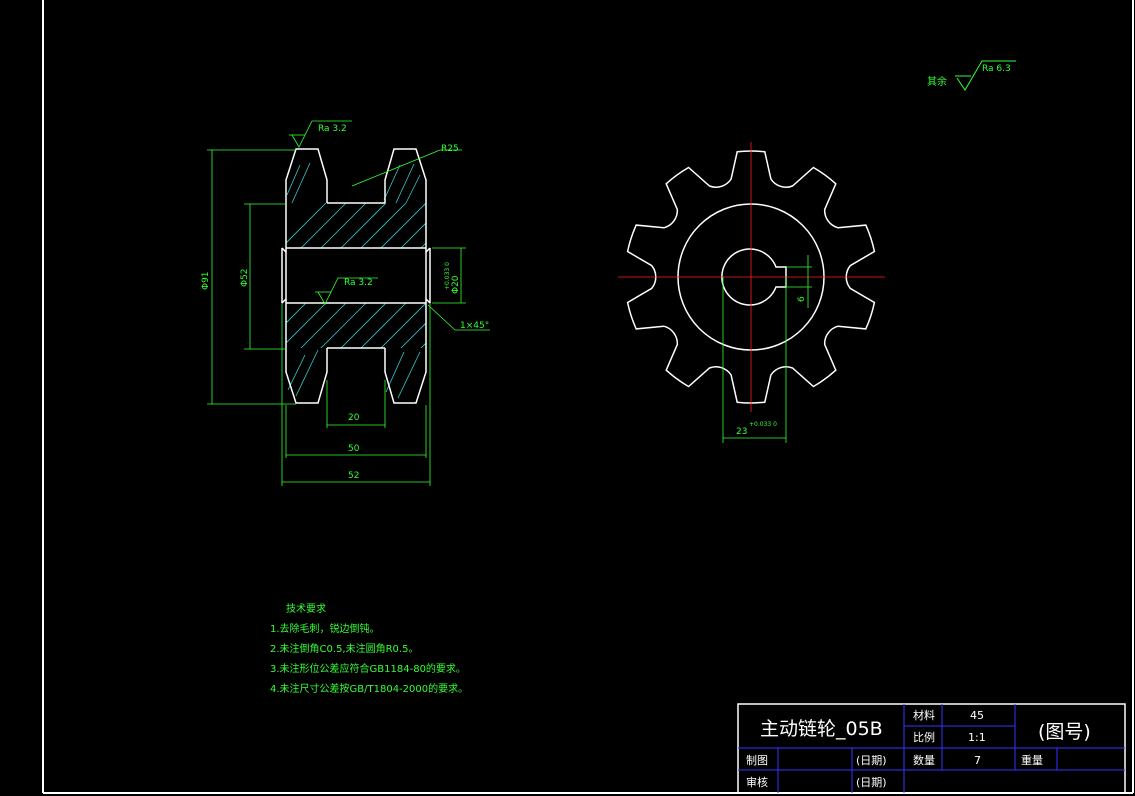 Image resolution: width=1135 pixels, height=796 pixels. I want to click on drawn-label: 制图, so click(757, 760).